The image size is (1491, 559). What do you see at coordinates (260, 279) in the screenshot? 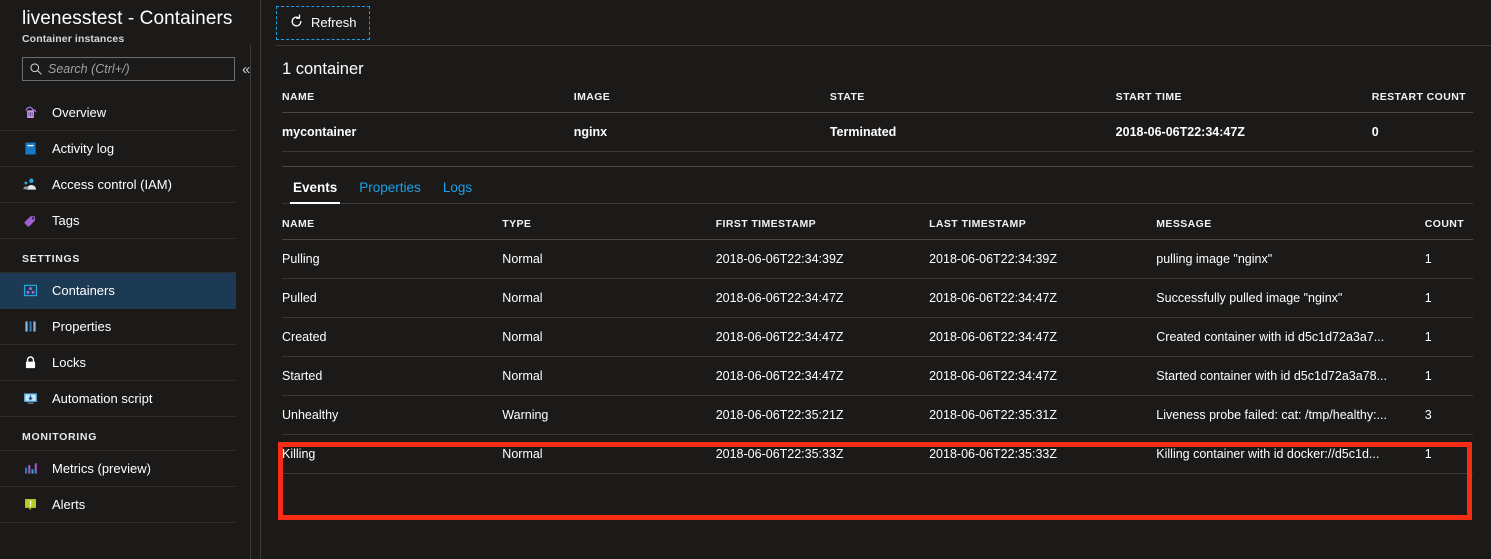
I see `content-left-border` at bounding box center [260, 279].